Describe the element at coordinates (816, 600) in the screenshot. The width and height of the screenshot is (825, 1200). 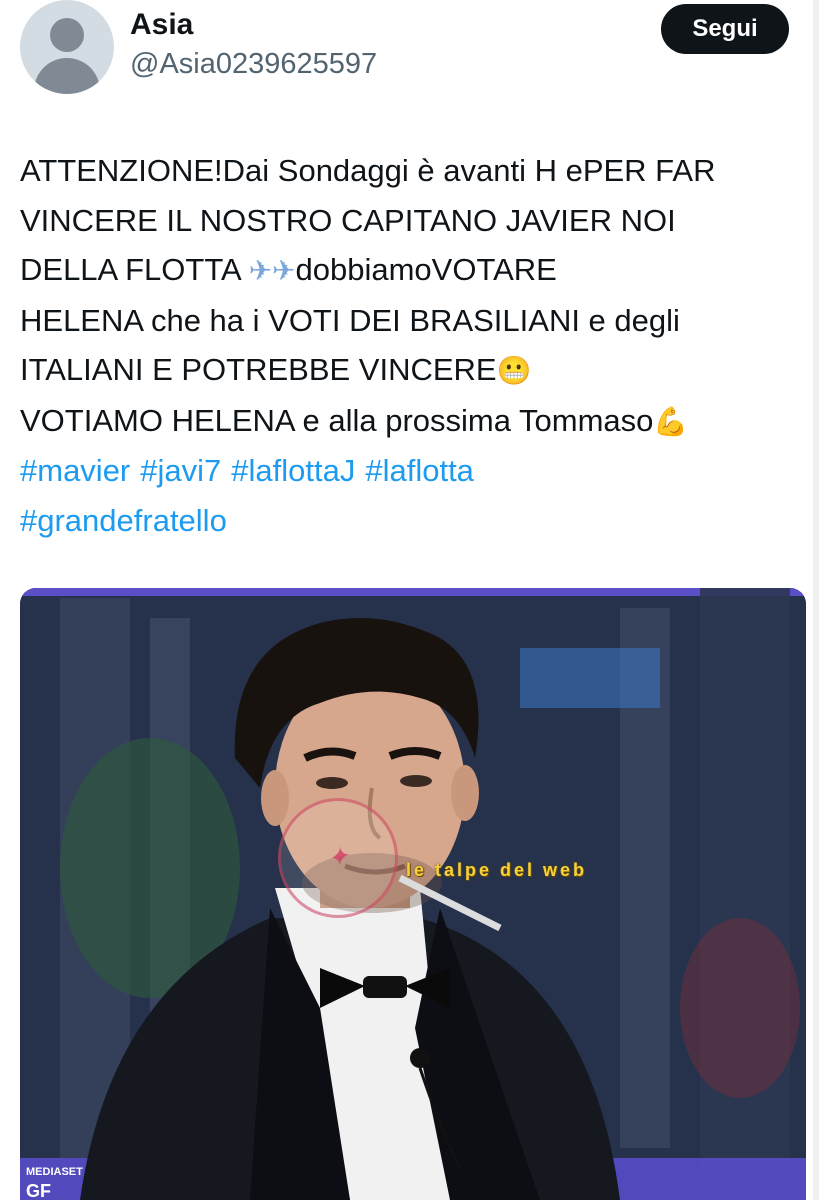
I see `scrollbar` at that location.